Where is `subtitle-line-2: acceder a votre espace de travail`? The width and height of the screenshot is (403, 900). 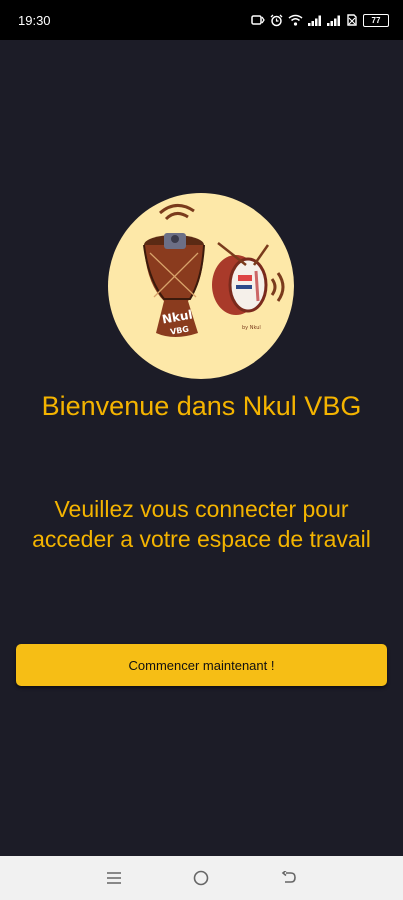
subtitle-line-2: acceder a votre espace de travail is located at coordinates (201, 539).